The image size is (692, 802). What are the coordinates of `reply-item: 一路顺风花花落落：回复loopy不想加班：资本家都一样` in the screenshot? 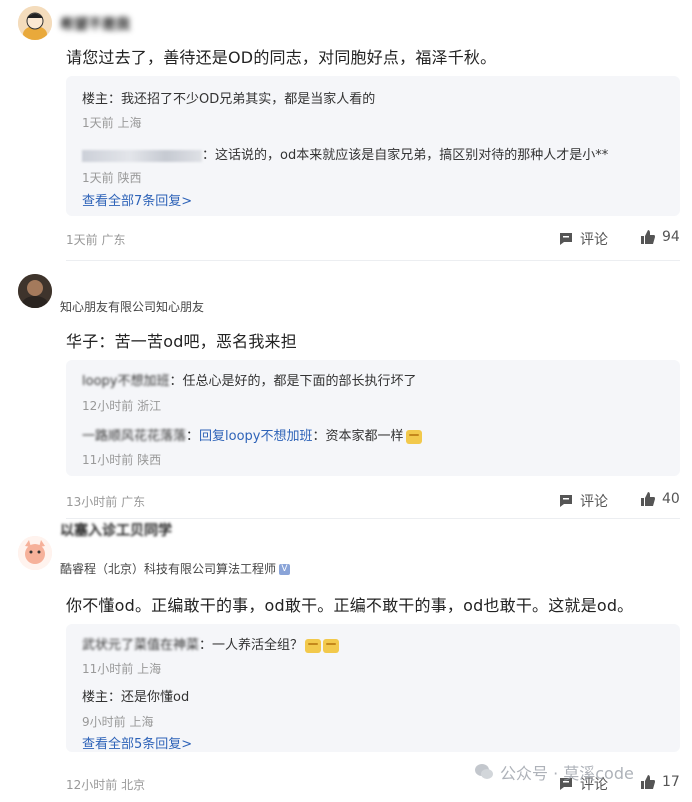 It's located at (252, 434).